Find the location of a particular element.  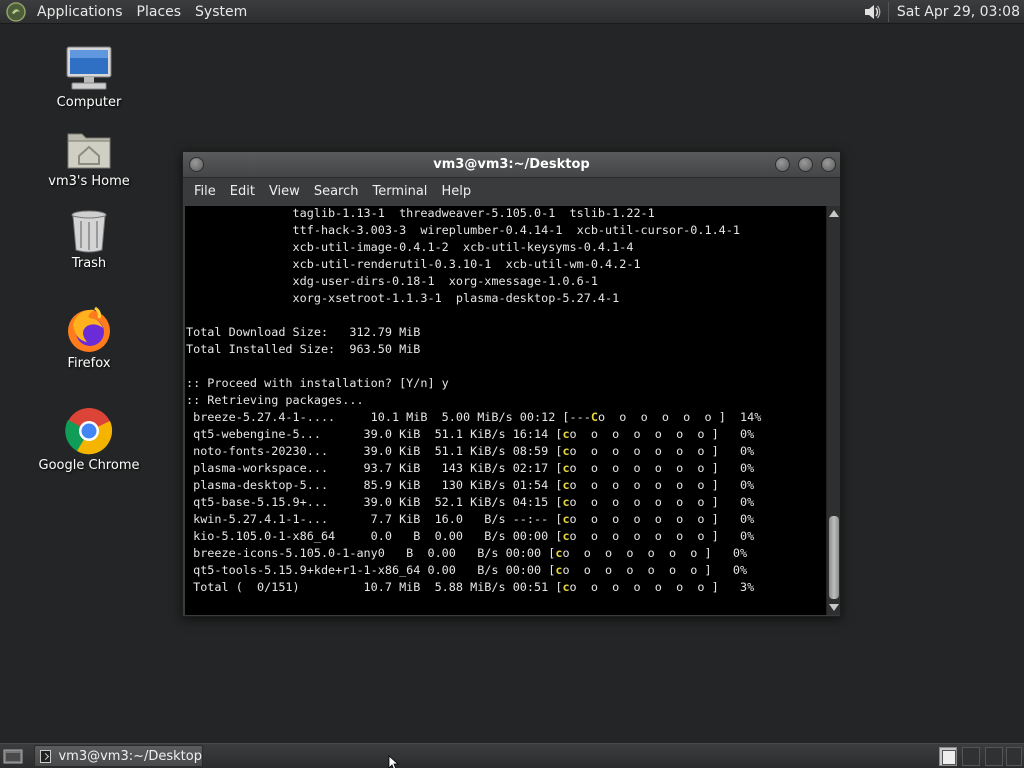

maximize-button is located at coordinates (805, 164).